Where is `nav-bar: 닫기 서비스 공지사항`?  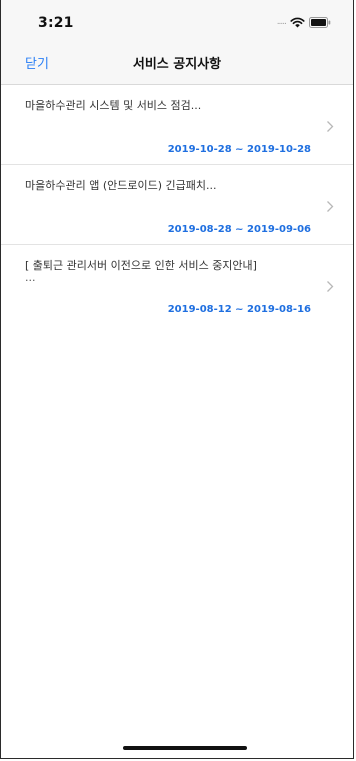 nav-bar: 닫기 서비스 공지사항 is located at coordinates (177, 63).